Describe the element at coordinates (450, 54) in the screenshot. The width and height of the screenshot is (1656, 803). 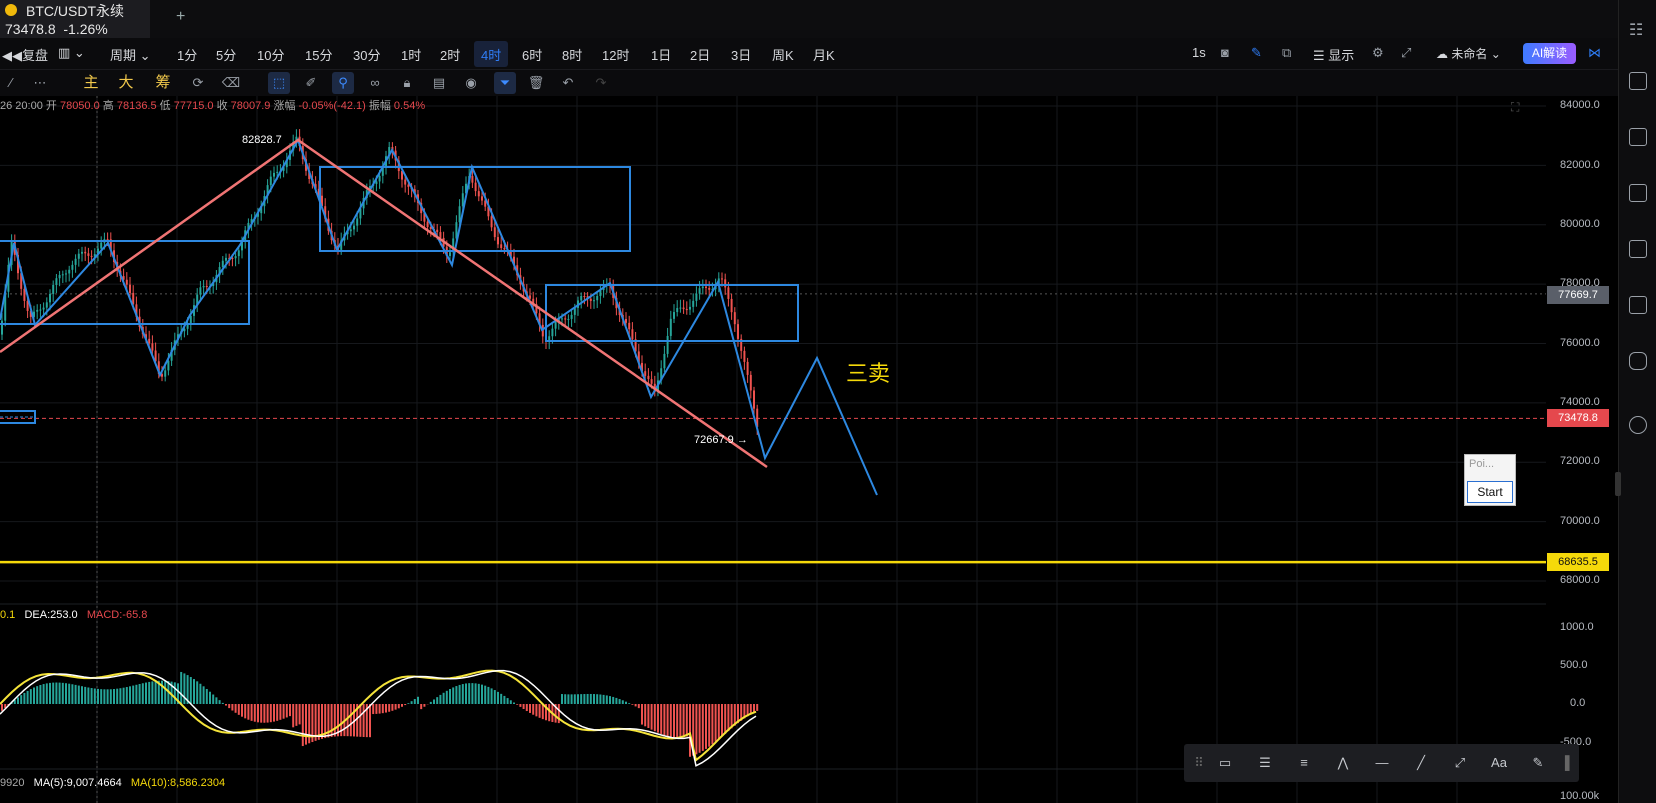
I see `interval-2h: 2时` at that location.